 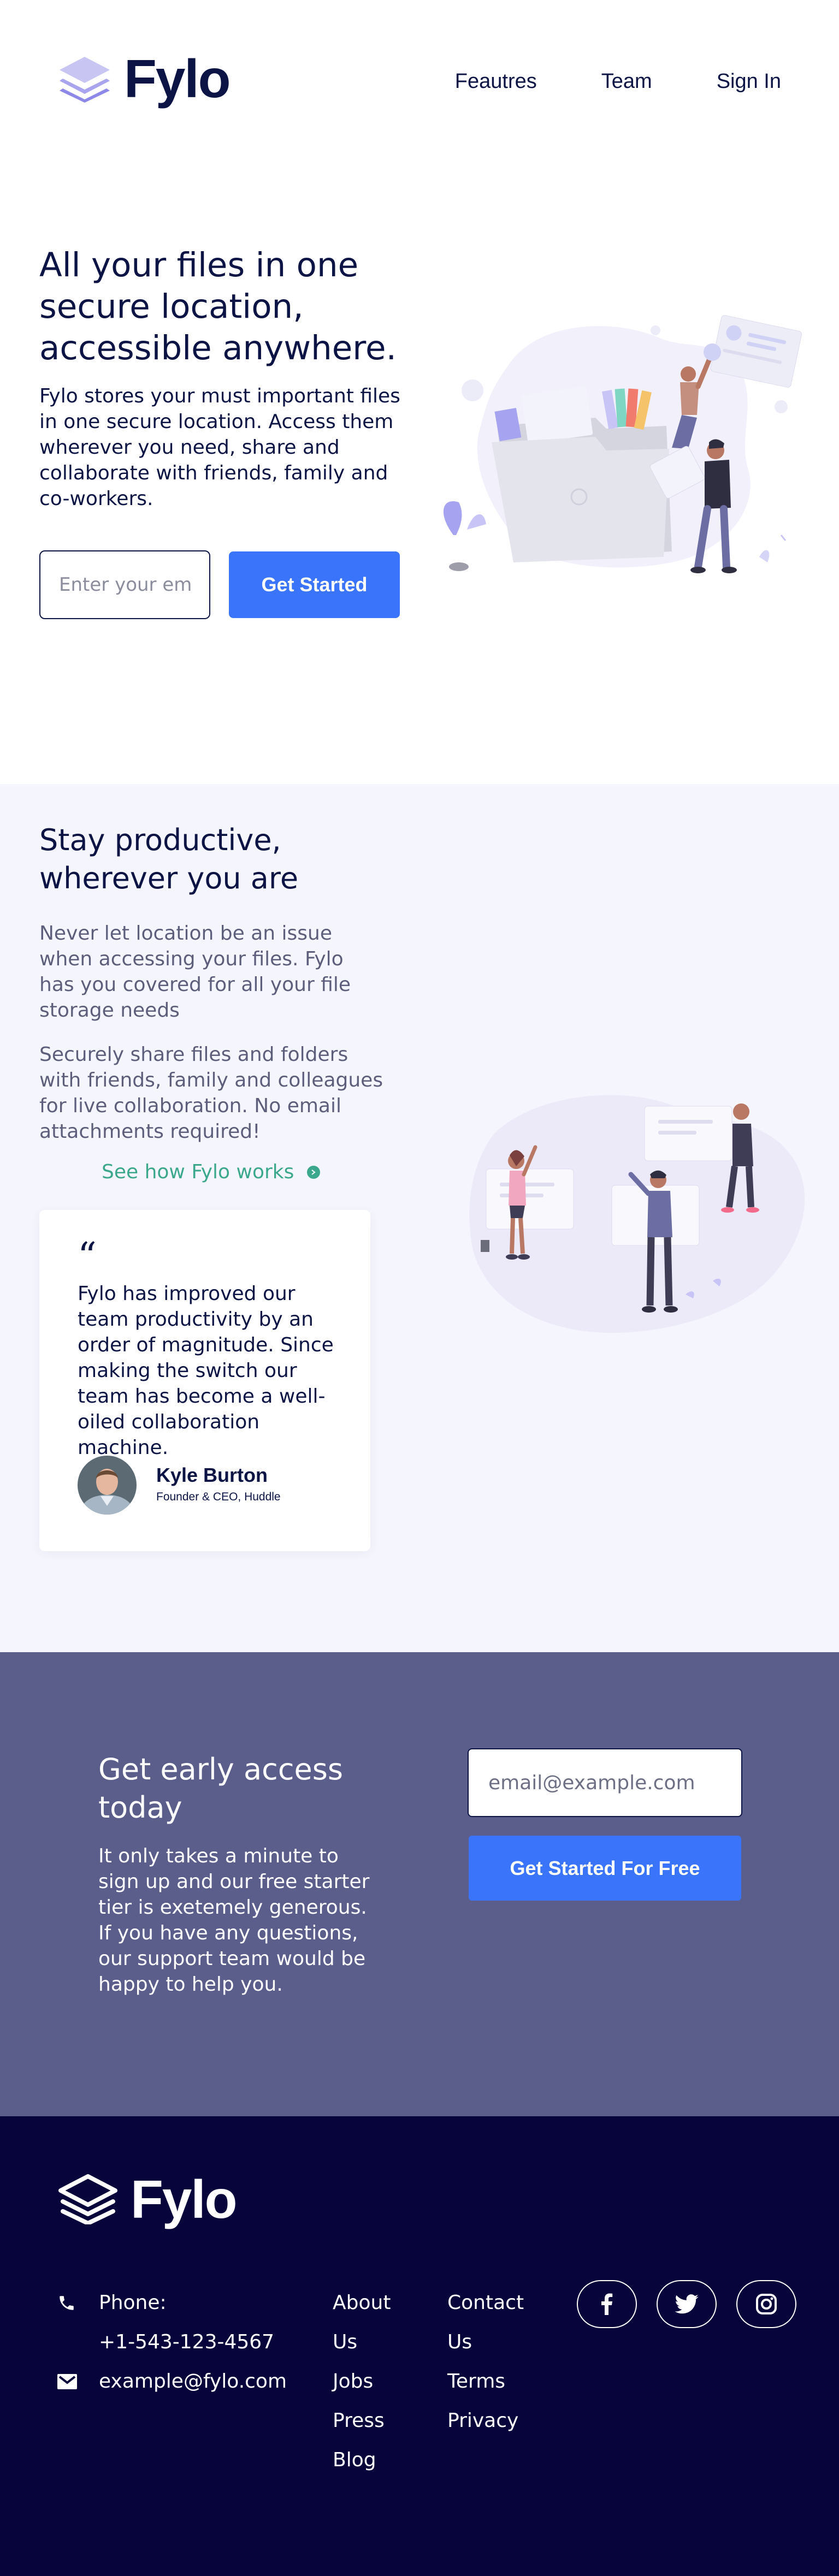 I want to click on phone-number: +1-543-123-4567, so click(x=172, y=2342).